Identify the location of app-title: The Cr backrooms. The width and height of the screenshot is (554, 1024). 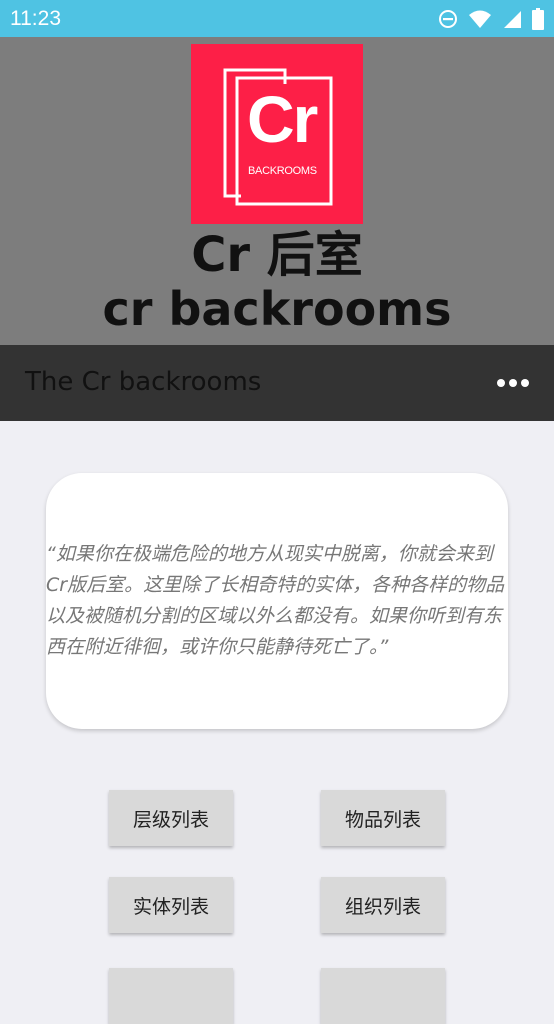
(143, 382).